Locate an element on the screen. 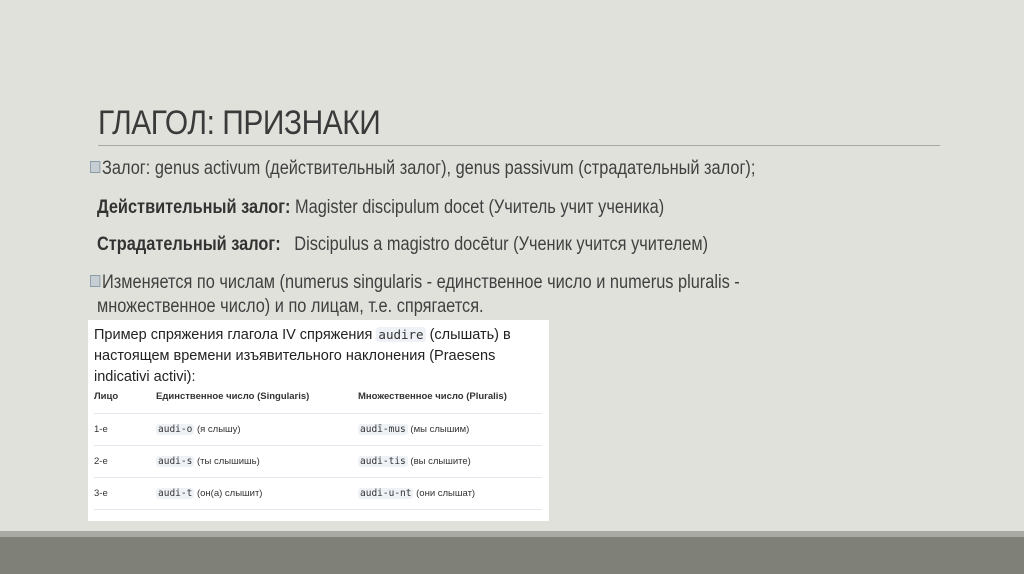  header-person: Лицо is located at coordinates (106, 396).